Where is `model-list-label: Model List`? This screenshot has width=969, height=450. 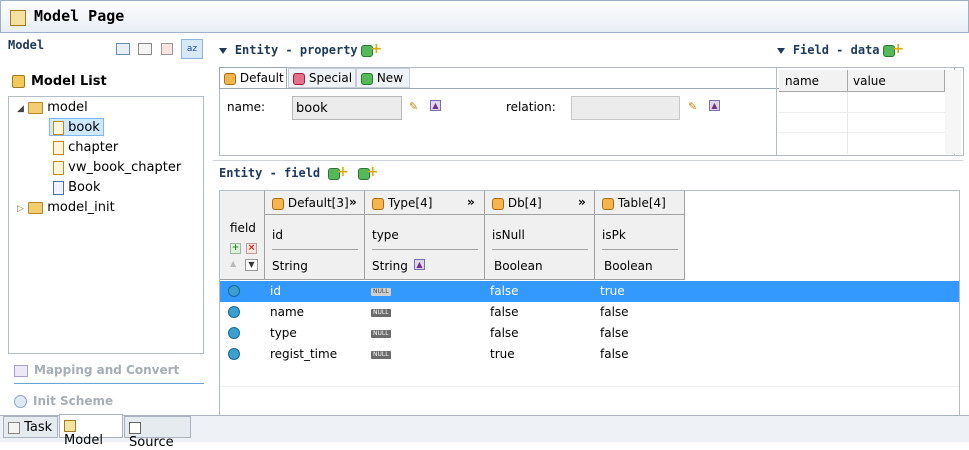
model-list-label: Model List is located at coordinates (69, 81).